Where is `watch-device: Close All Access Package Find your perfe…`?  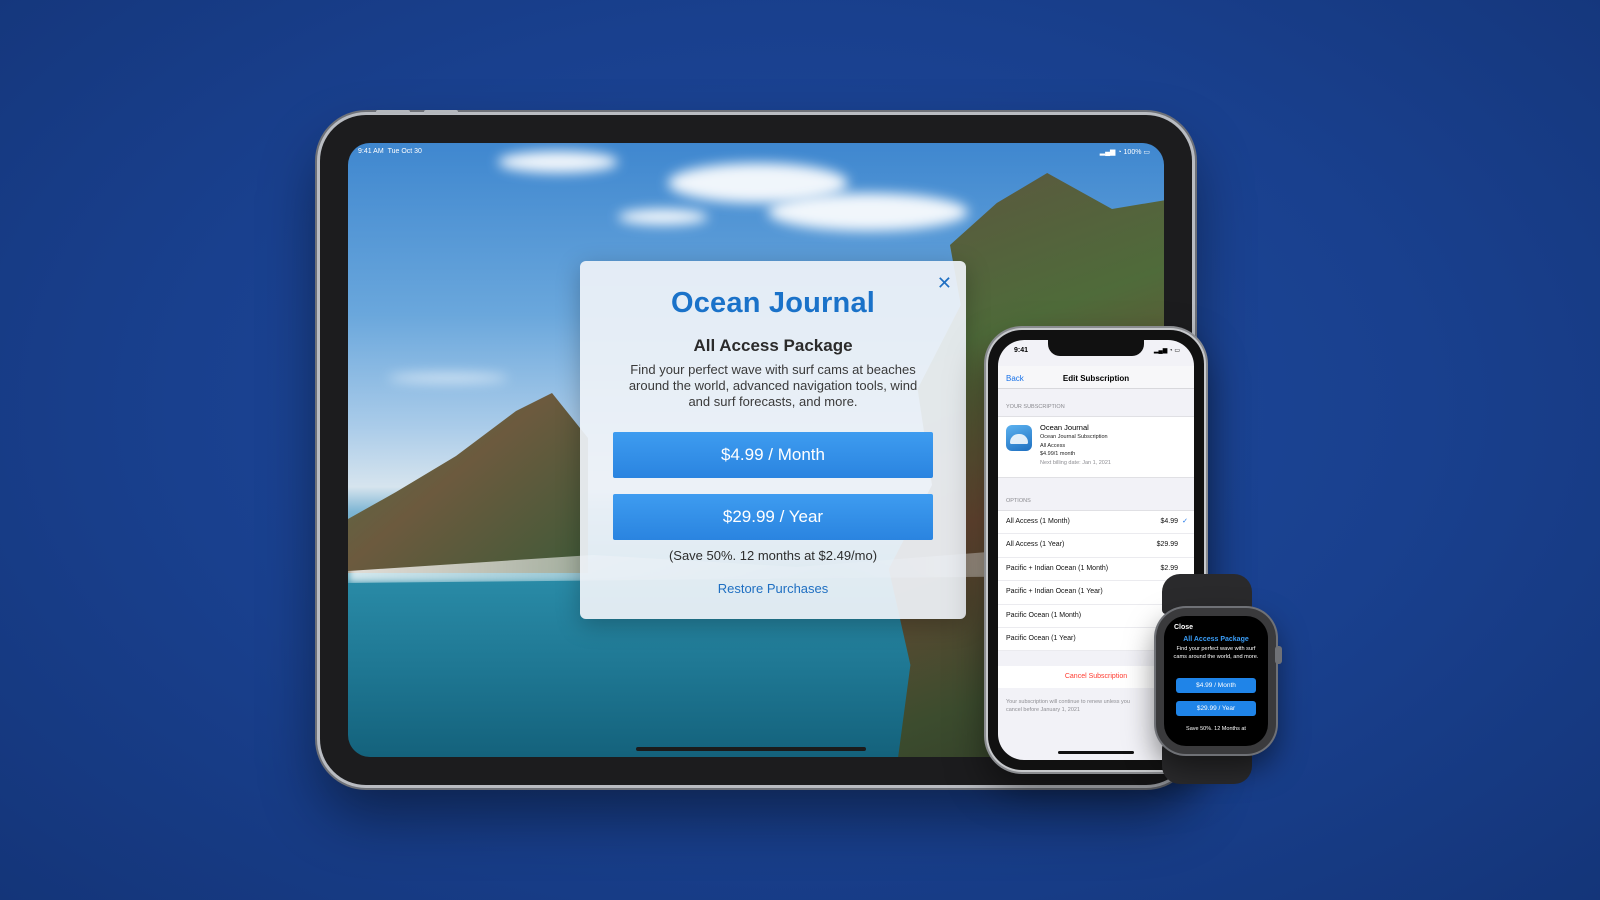
watch-device: Close All Access Package Find your perfe… is located at coordinates (1216, 681).